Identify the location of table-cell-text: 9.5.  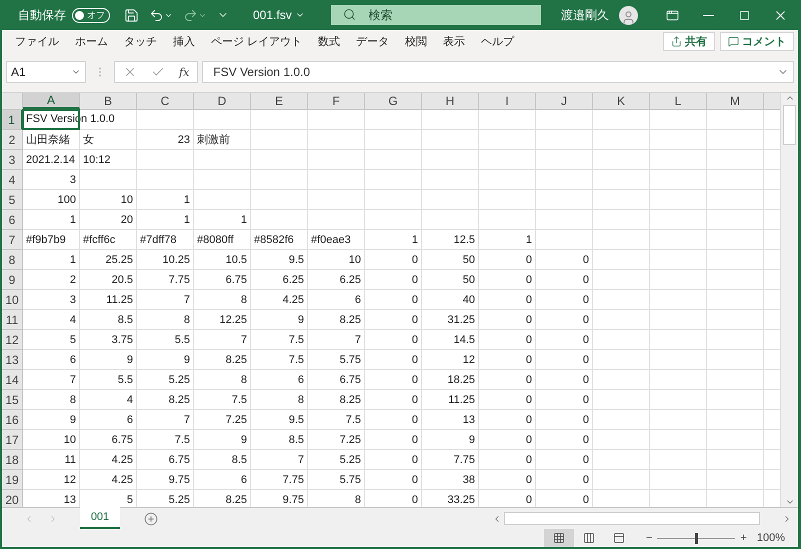
(296, 420).